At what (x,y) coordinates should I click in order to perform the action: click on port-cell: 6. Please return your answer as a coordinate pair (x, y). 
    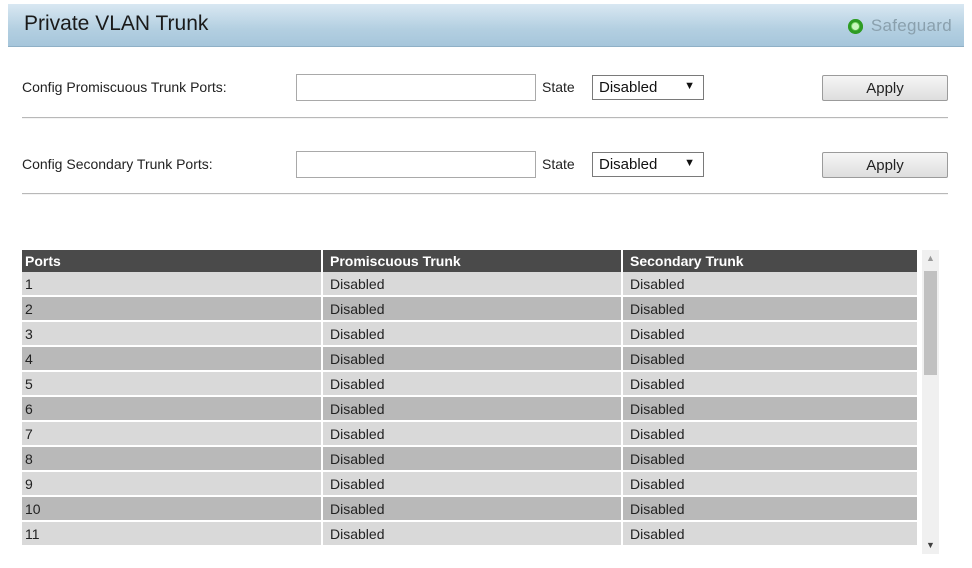
    Looking at the image, I should click on (172, 409).